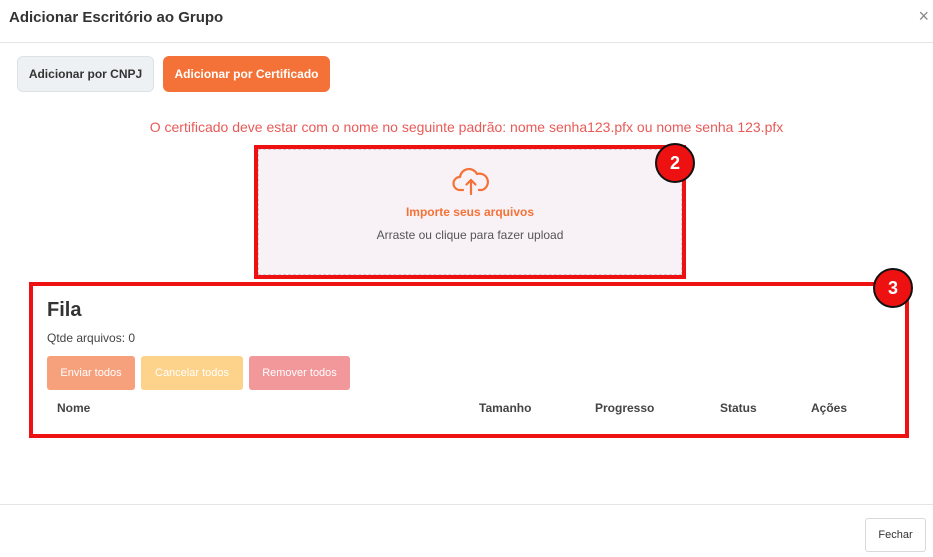 This screenshot has width=933, height=557. Describe the element at coordinates (738, 408) in the screenshot. I see `column-header-status: Status` at that location.